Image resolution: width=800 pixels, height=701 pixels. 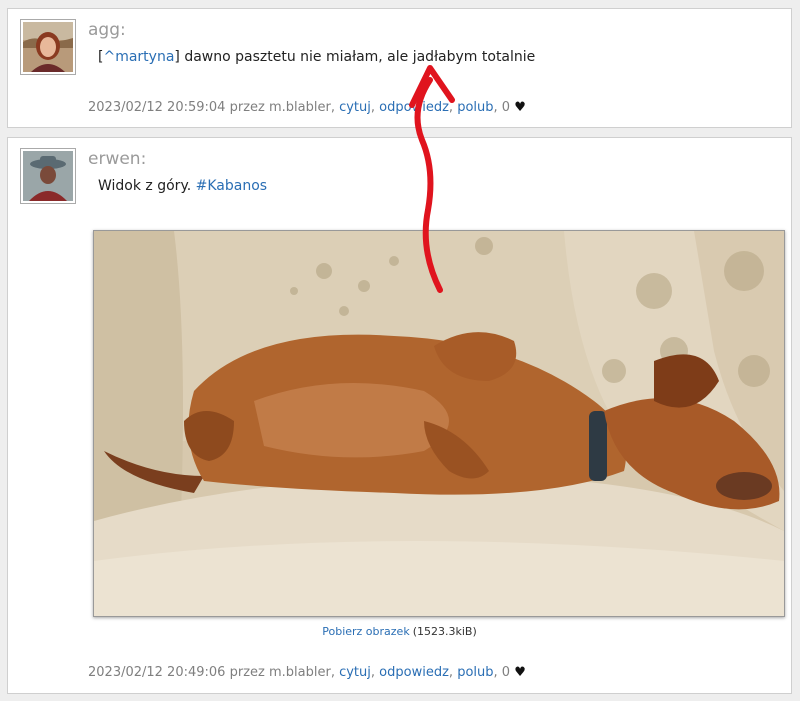 I want to click on post-author: erwen:, so click(x=117, y=159).